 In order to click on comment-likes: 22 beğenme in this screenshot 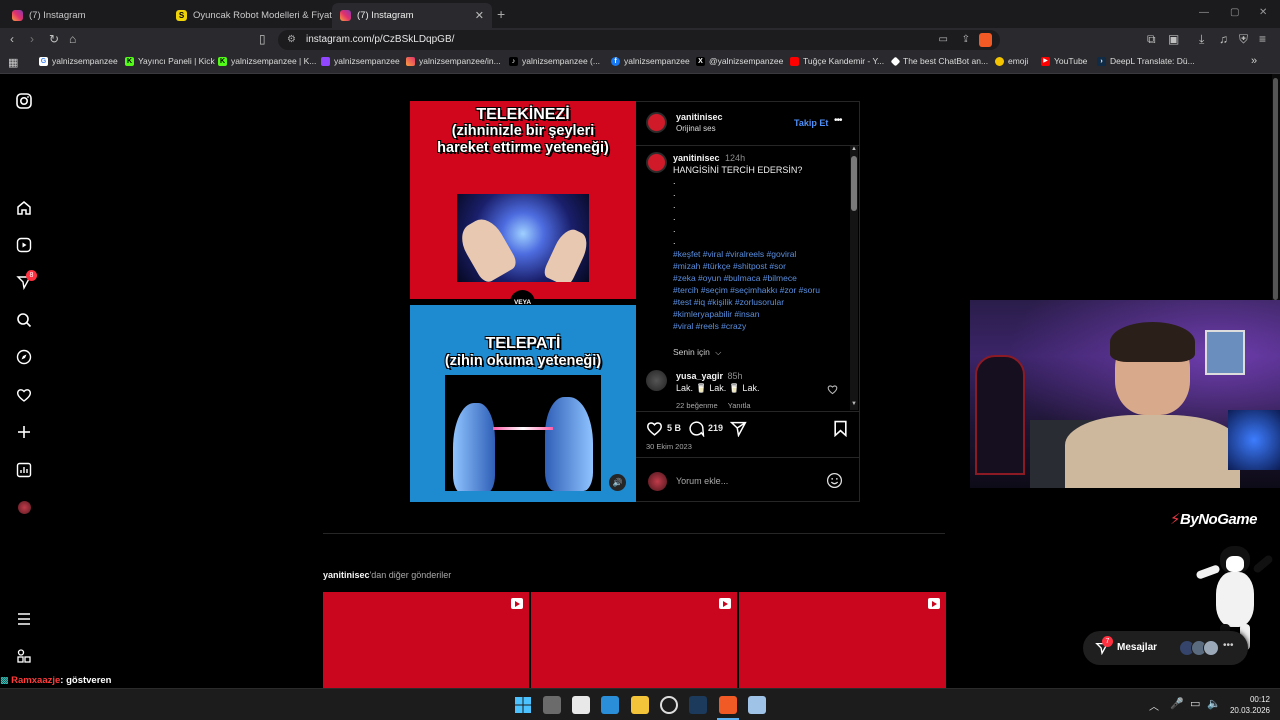, I will do `click(697, 405)`.